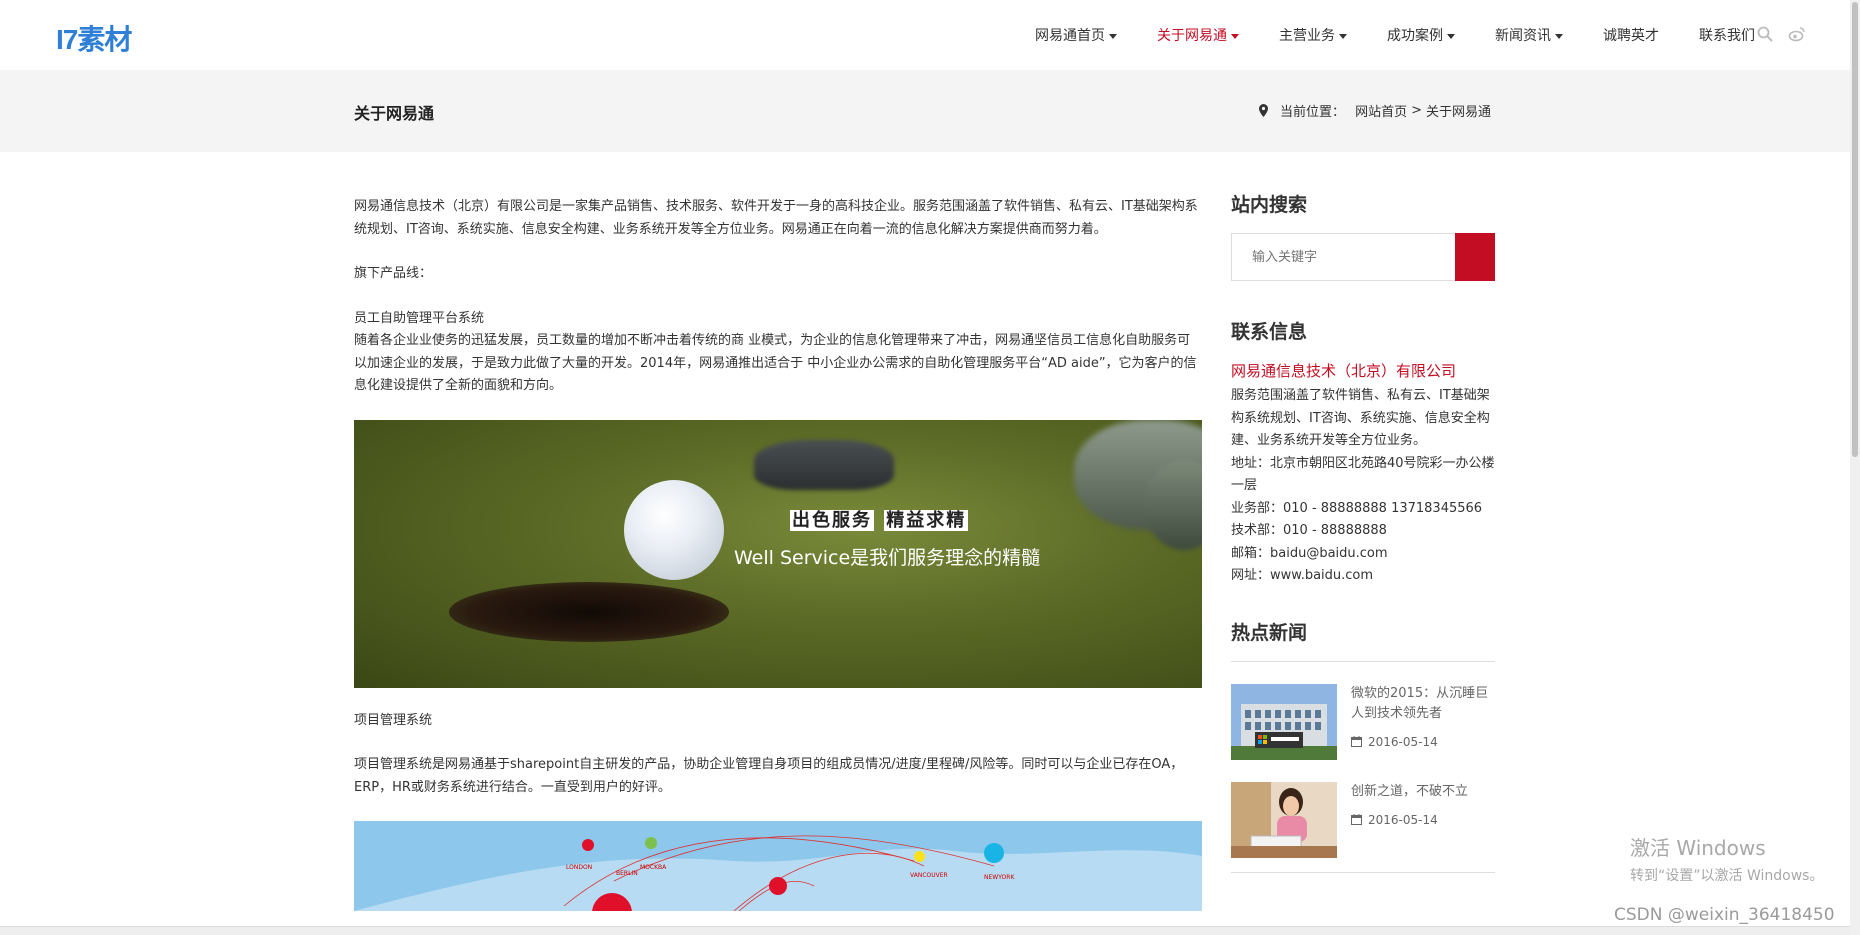  I want to click on map-city-label: BERLIN, so click(627, 873).